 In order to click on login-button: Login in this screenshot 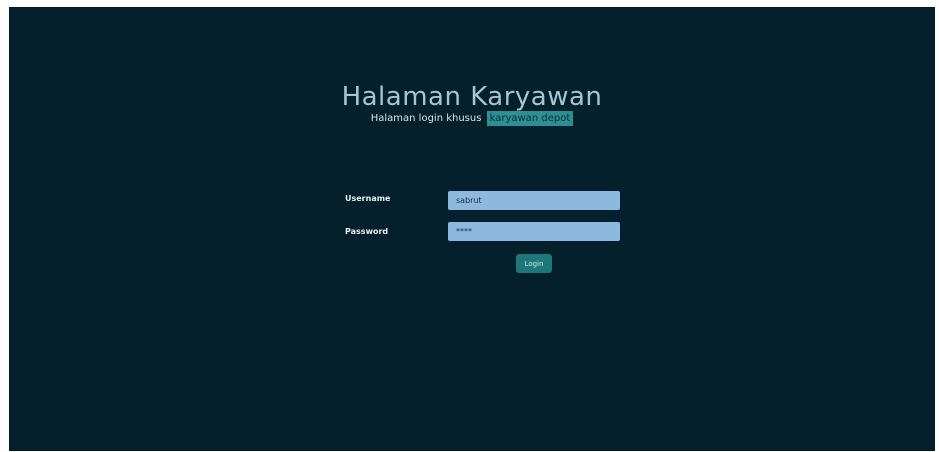, I will do `click(534, 263)`.